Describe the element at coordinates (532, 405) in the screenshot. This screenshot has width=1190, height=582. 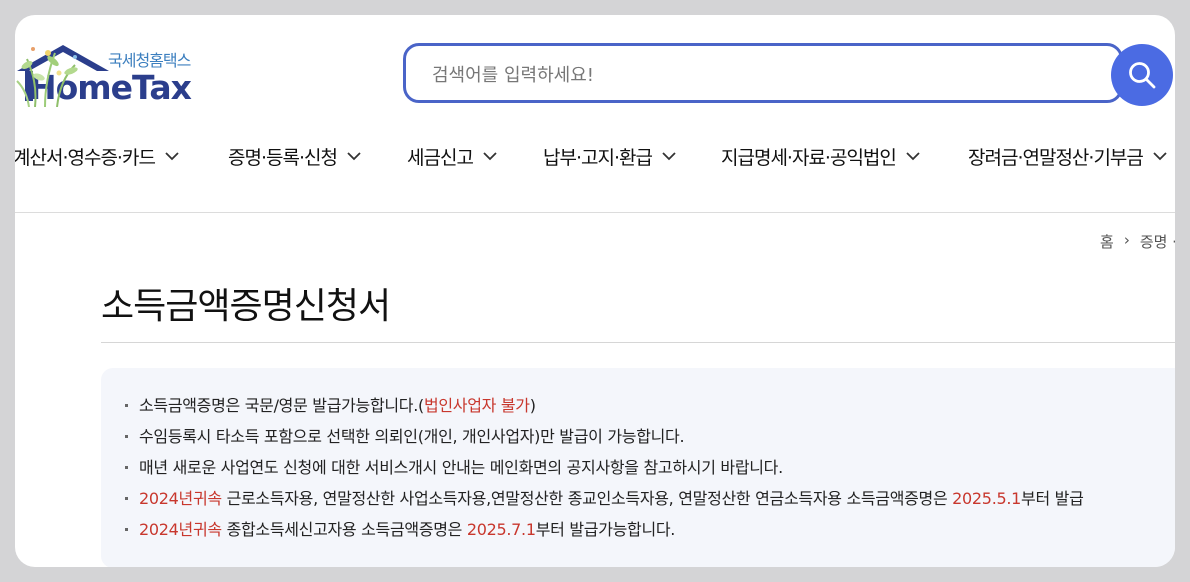
I see `notice-text: )` at that location.